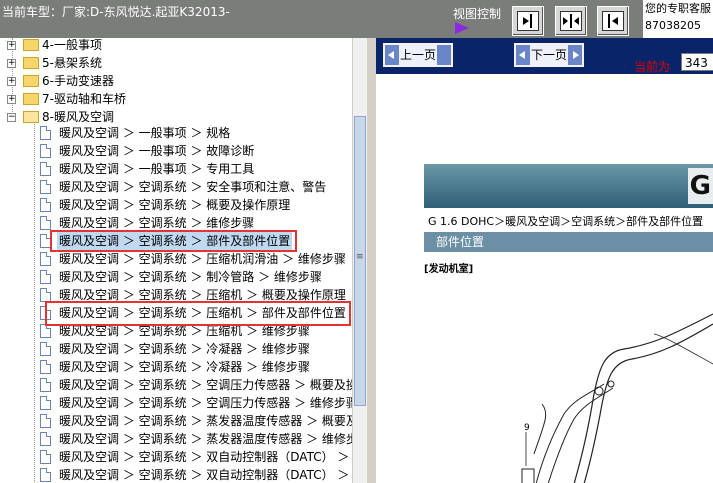  Describe the element at coordinates (157, 151) in the screenshot. I see `tree-item-label: 暖风及空调 ＞ 一般事项 ＞ 故障诊断` at that location.